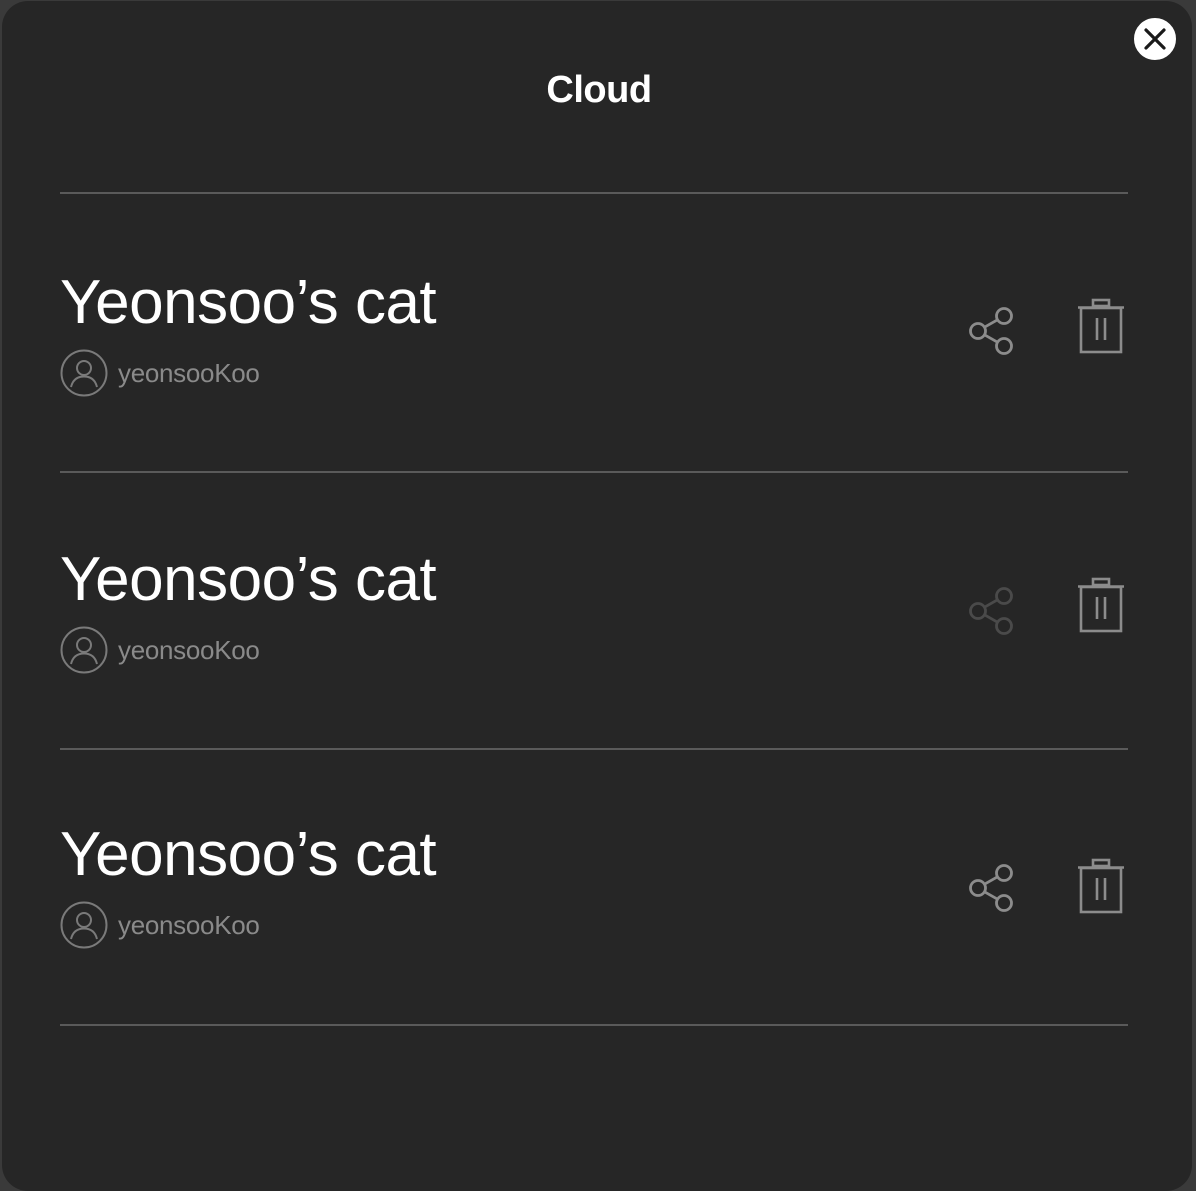 This screenshot has height=1191, width=1196. Describe the element at coordinates (594, 1025) in the screenshot. I see `divider` at that location.